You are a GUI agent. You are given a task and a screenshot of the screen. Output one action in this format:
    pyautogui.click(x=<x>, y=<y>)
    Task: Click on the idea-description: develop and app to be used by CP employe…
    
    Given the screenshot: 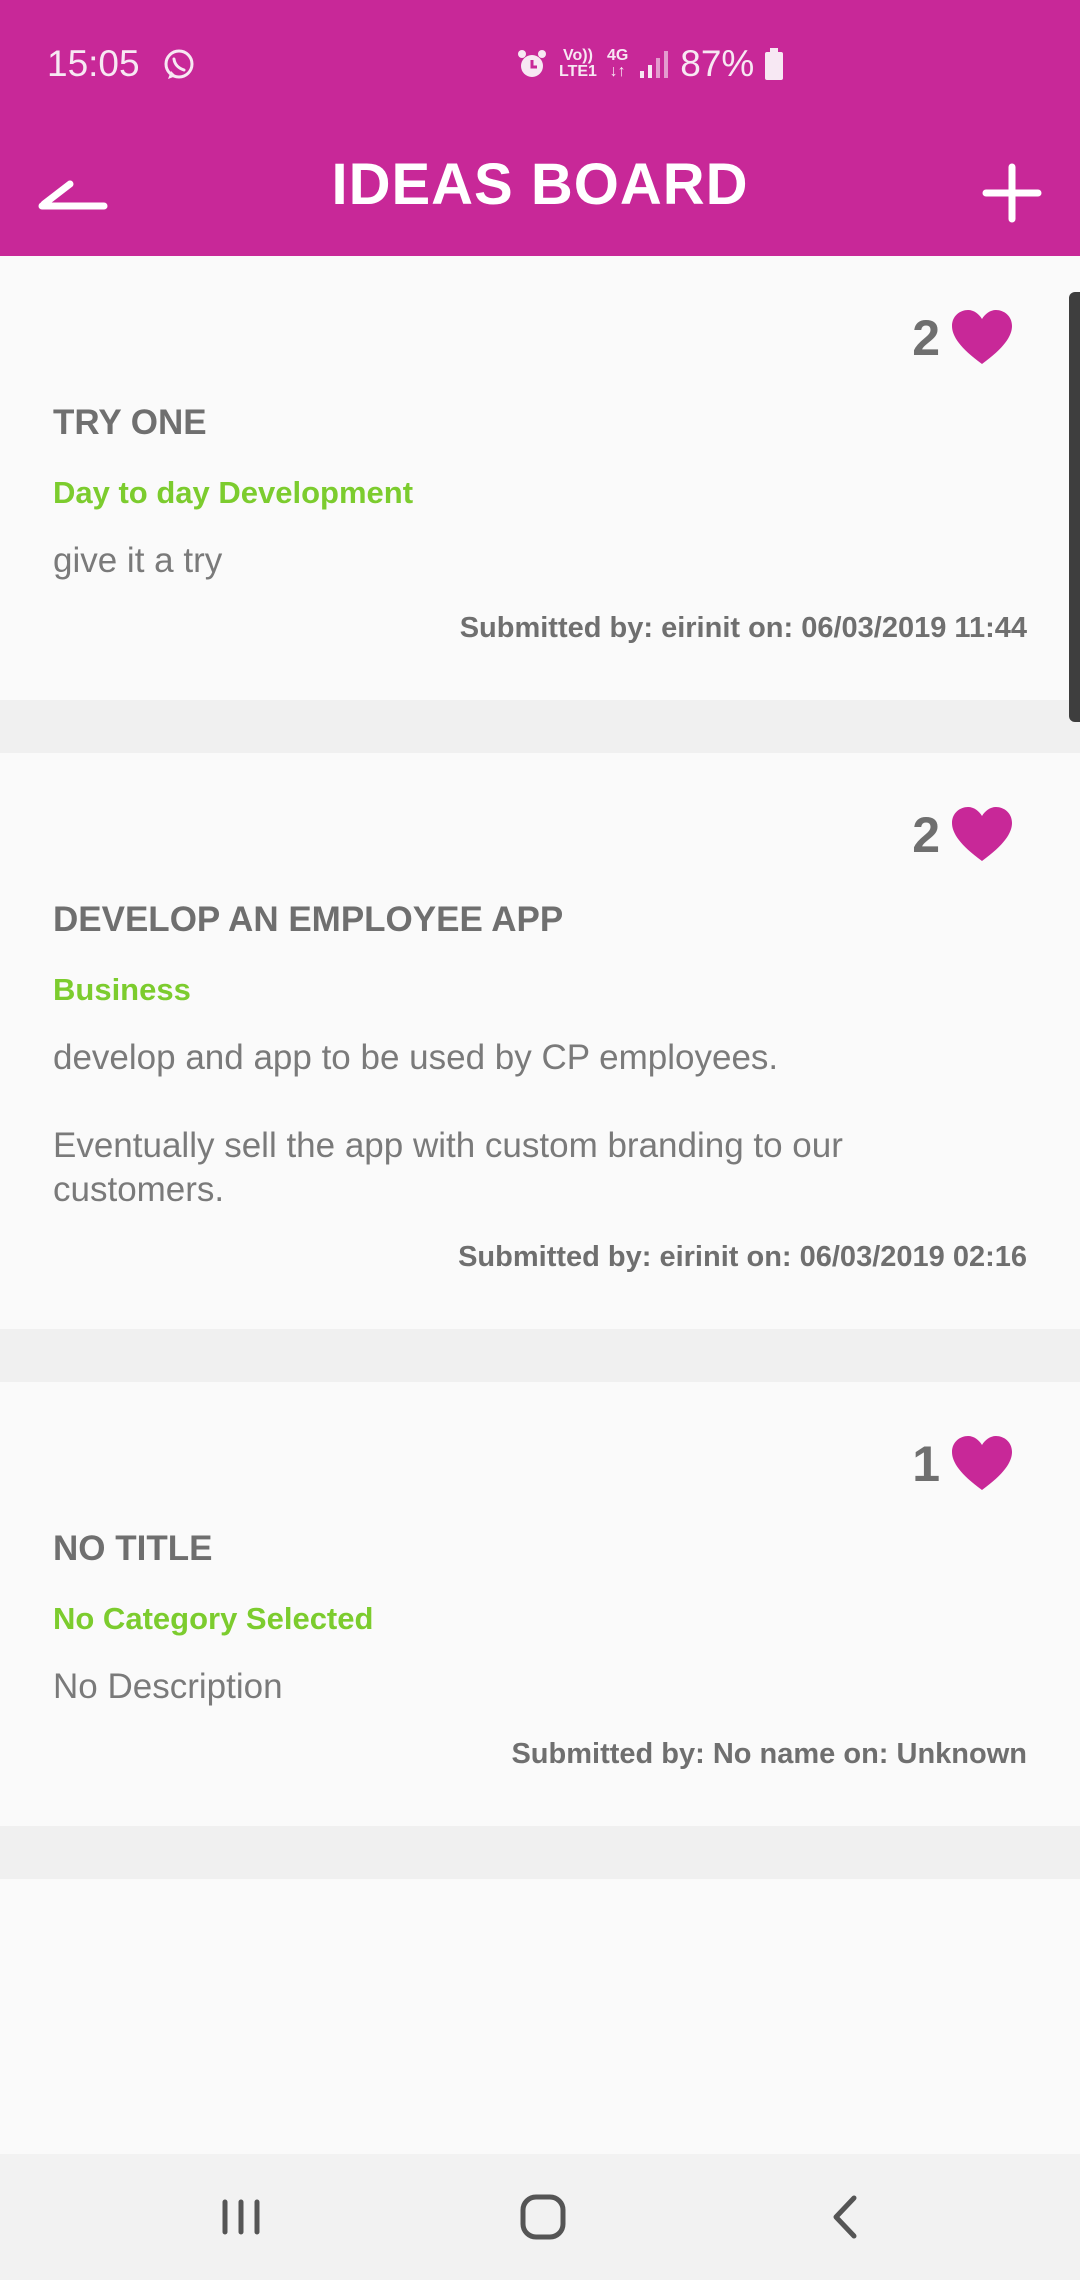 What is the action you would take?
    pyautogui.click(x=448, y=1123)
    